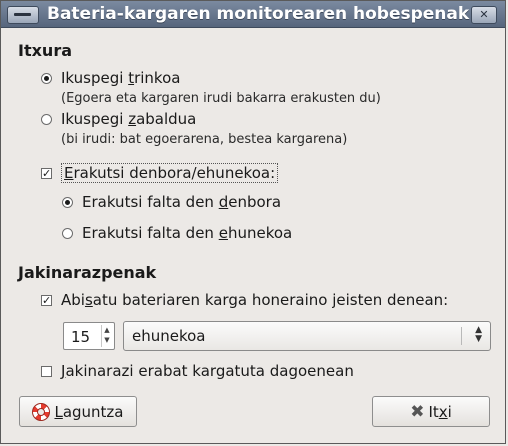 This screenshot has width=508, height=446. I want to click on expanded-view-radio: Ikuspegi zabaldua, so click(118, 119).